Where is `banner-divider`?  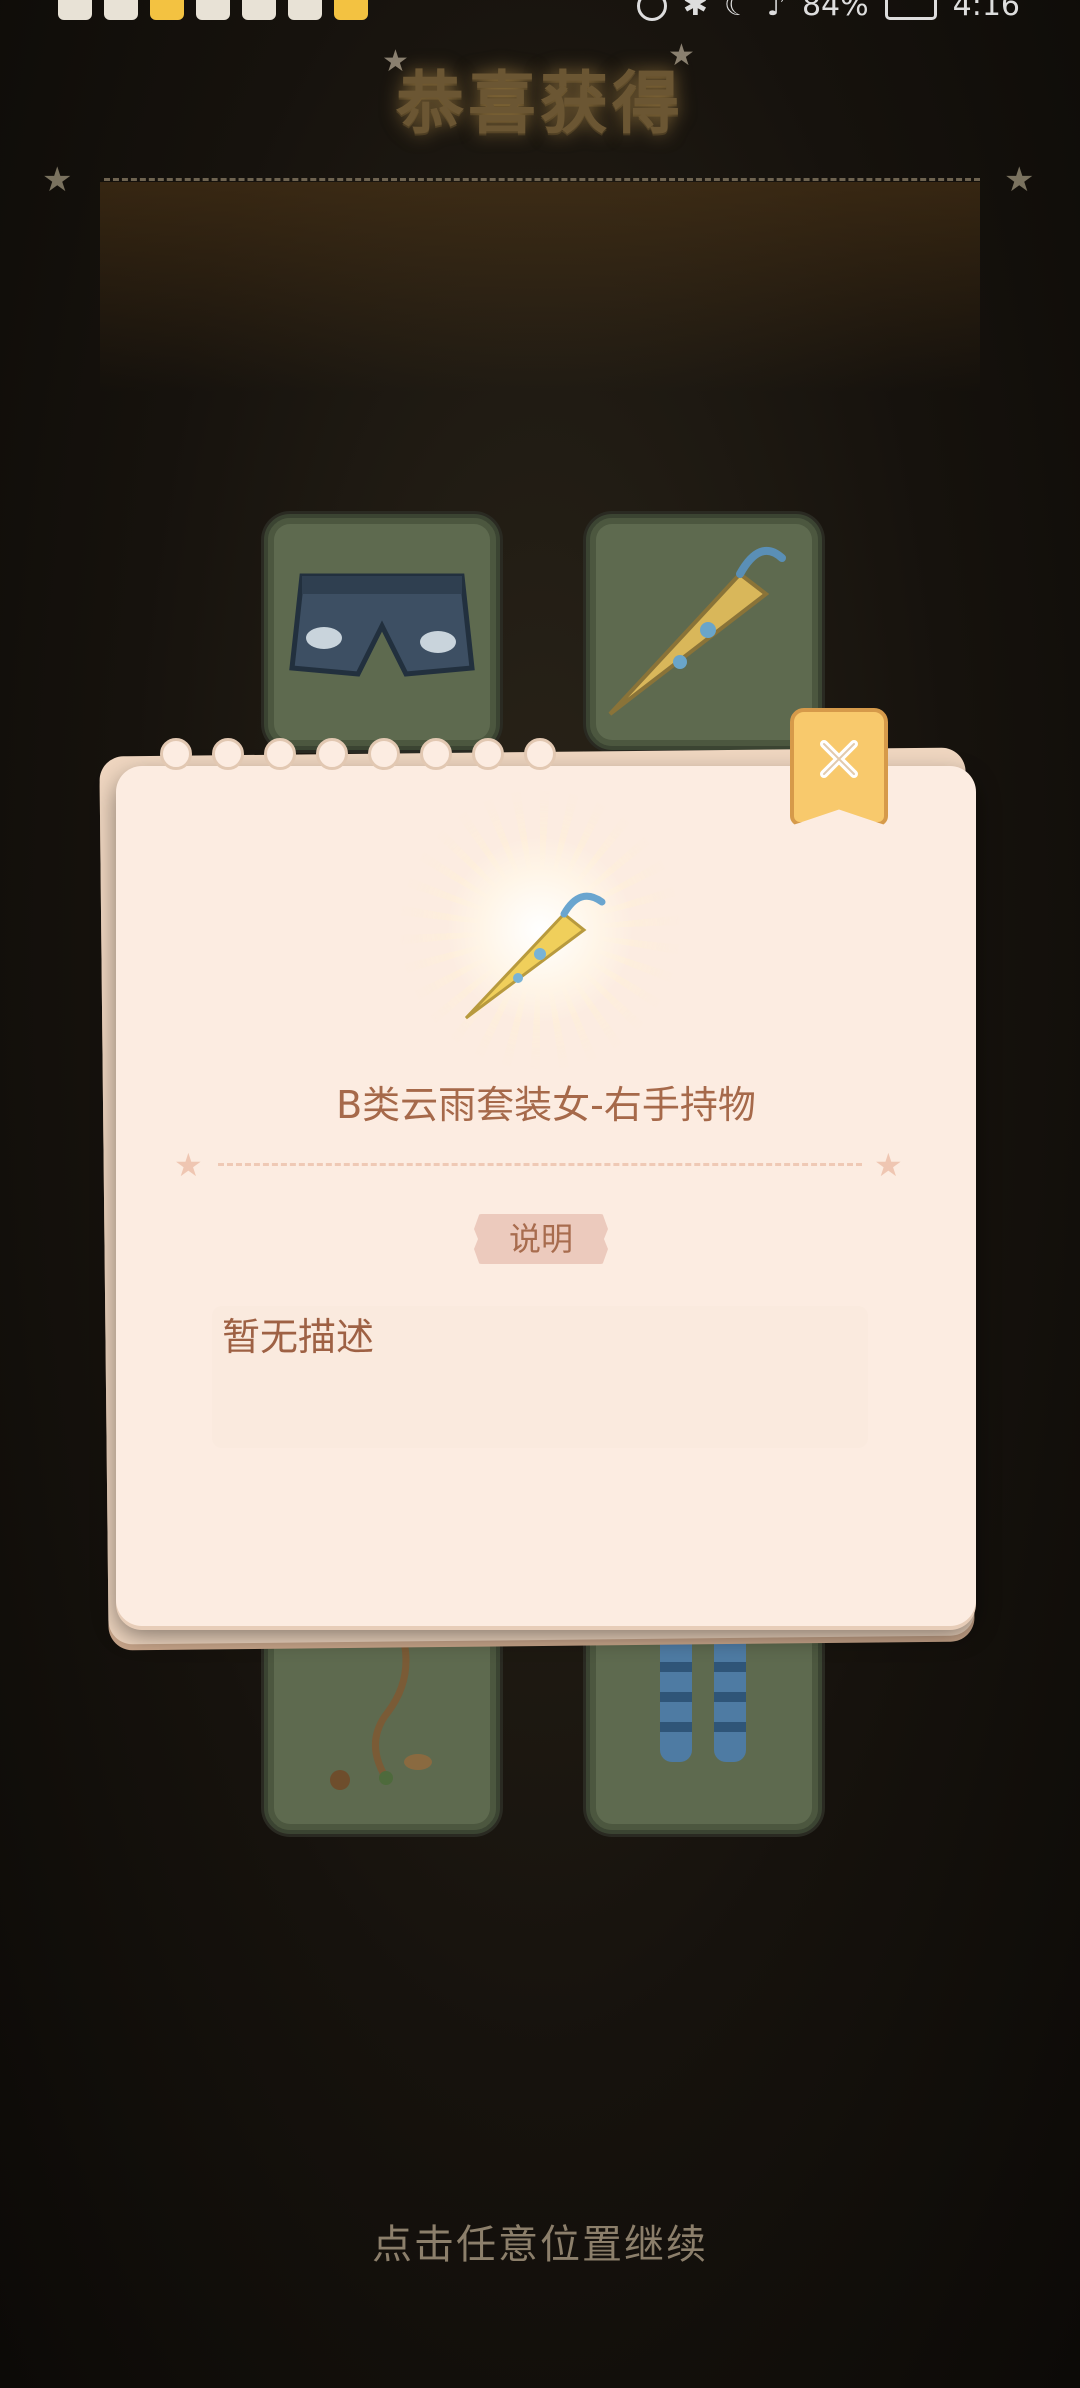 banner-divider is located at coordinates (542, 179).